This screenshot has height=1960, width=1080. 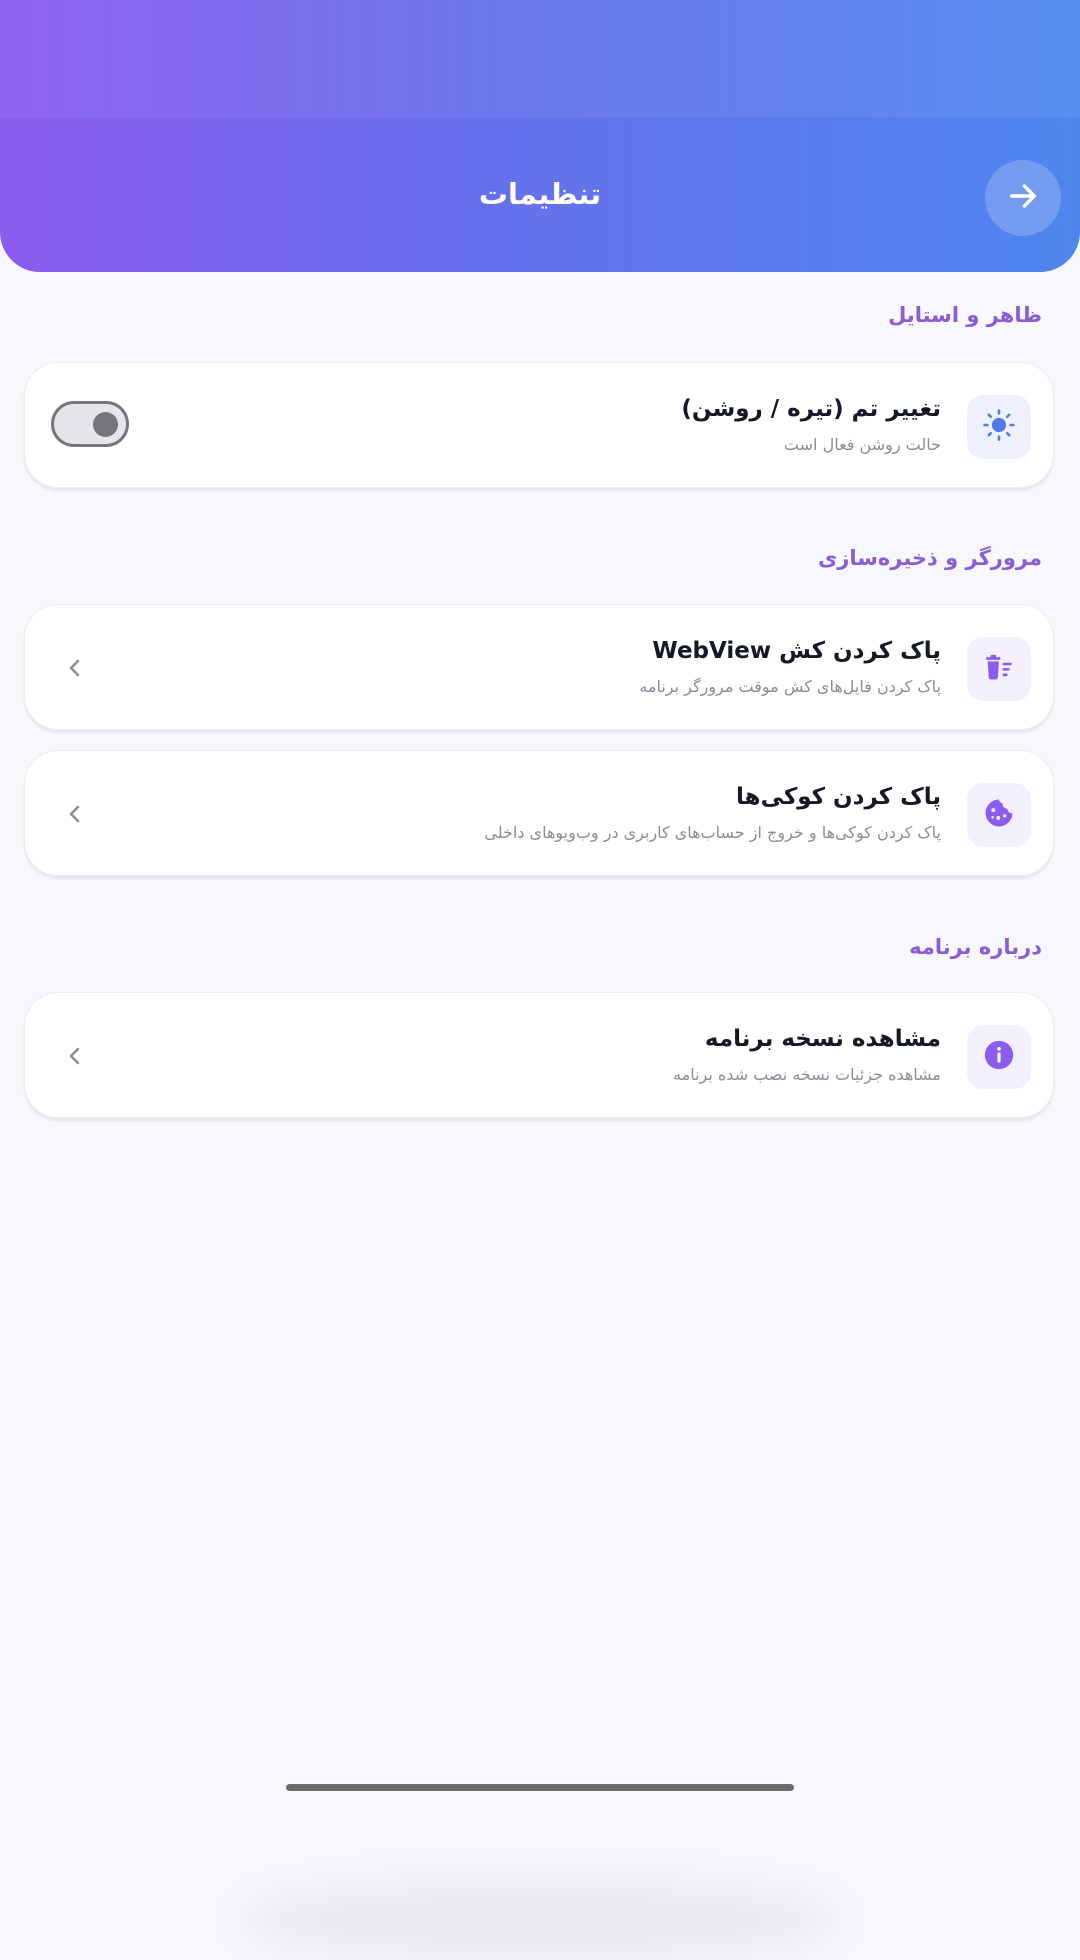 I want to click on home-indicator, so click(x=540, y=1787).